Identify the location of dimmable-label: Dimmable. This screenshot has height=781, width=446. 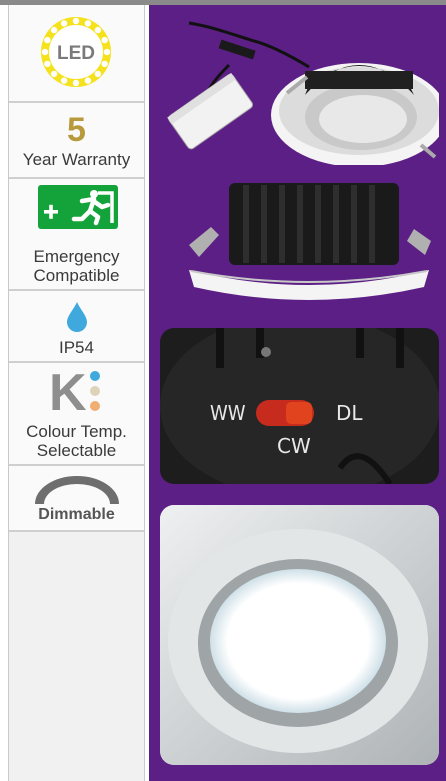
(76, 514).